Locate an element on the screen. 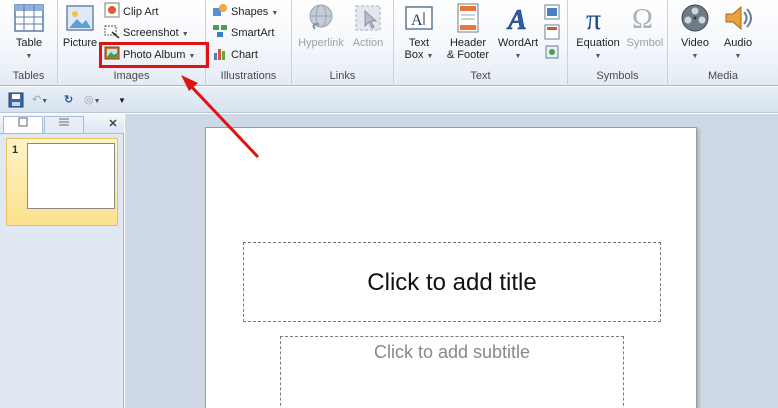 The image size is (778, 408). svg-text: π is located at coordinates (593, 18).